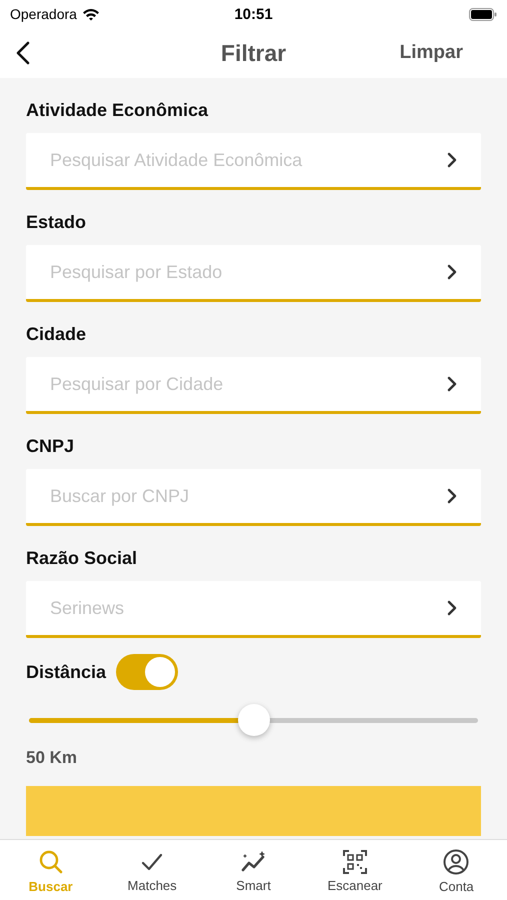  Describe the element at coordinates (253, 273) in the screenshot. I see `search-field: Pesquisar por Estado` at that location.